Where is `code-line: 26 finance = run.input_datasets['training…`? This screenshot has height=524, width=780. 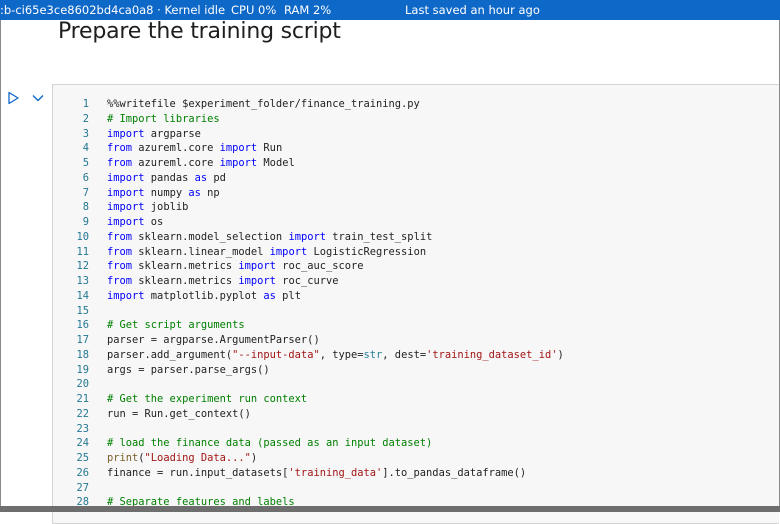 code-line: 26 finance = run.input_datasets['training… is located at coordinates (416, 473).